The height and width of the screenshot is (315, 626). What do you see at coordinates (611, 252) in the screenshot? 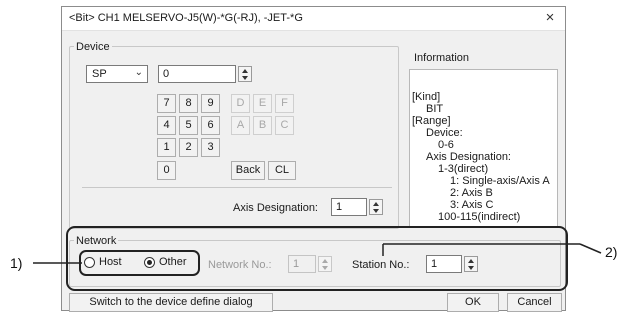
I see `callout-2-label: 2)` at bounding box center [611, 252].